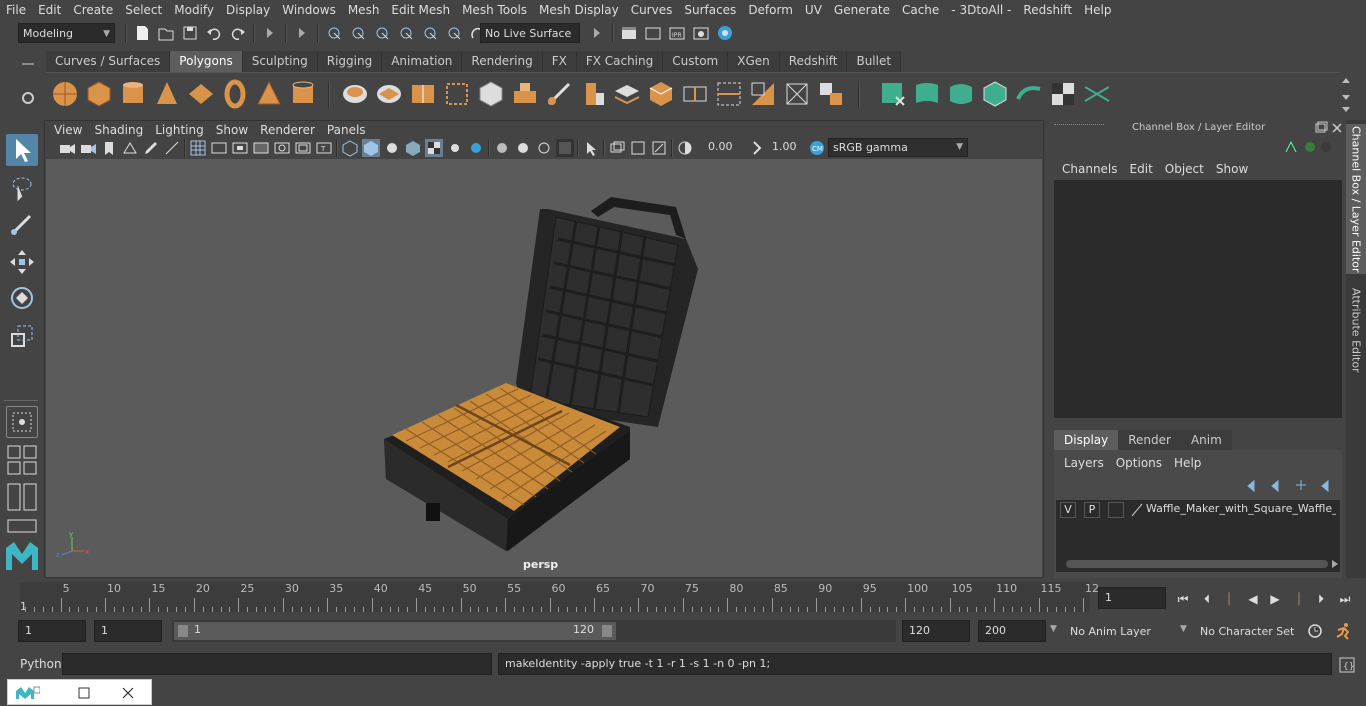 Image resolution: width=1366 pixels, height=706 pixels. What do you see at coordinates (392, 148) in the screenshot?
I see `wireframe-on-shaded-icon` at bounding box center [392, 148].